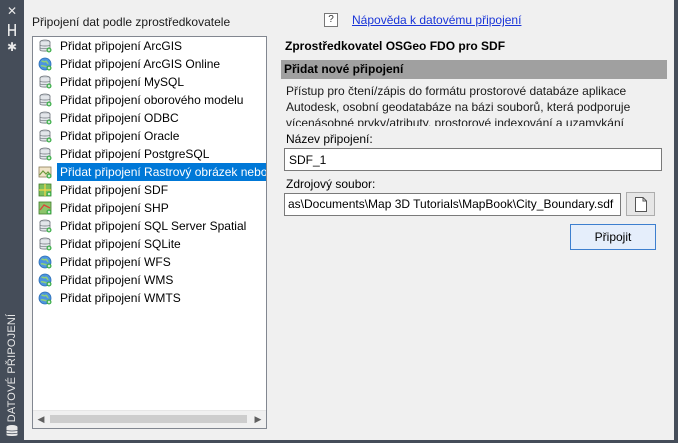 Image resolution: width=678 pixels, height=443 pixels. I want to click on sdf-icon, so click(45, 190).